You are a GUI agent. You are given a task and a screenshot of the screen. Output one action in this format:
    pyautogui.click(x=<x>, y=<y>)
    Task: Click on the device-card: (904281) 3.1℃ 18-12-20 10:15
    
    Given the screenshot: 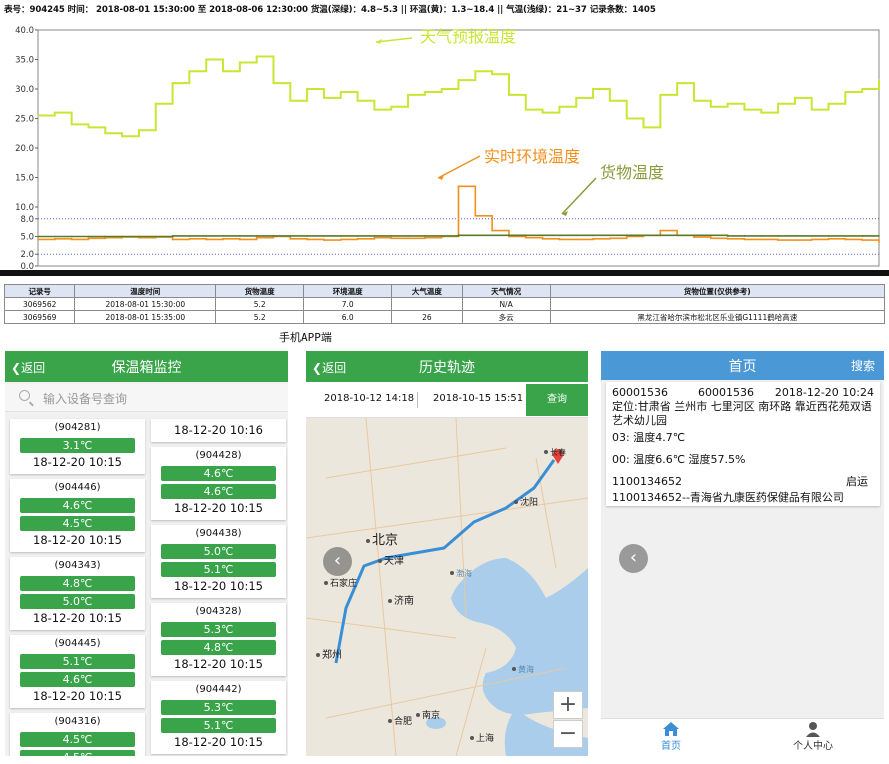 What is the action you would take?
    pyautogui.click(x=77, y=446)
    